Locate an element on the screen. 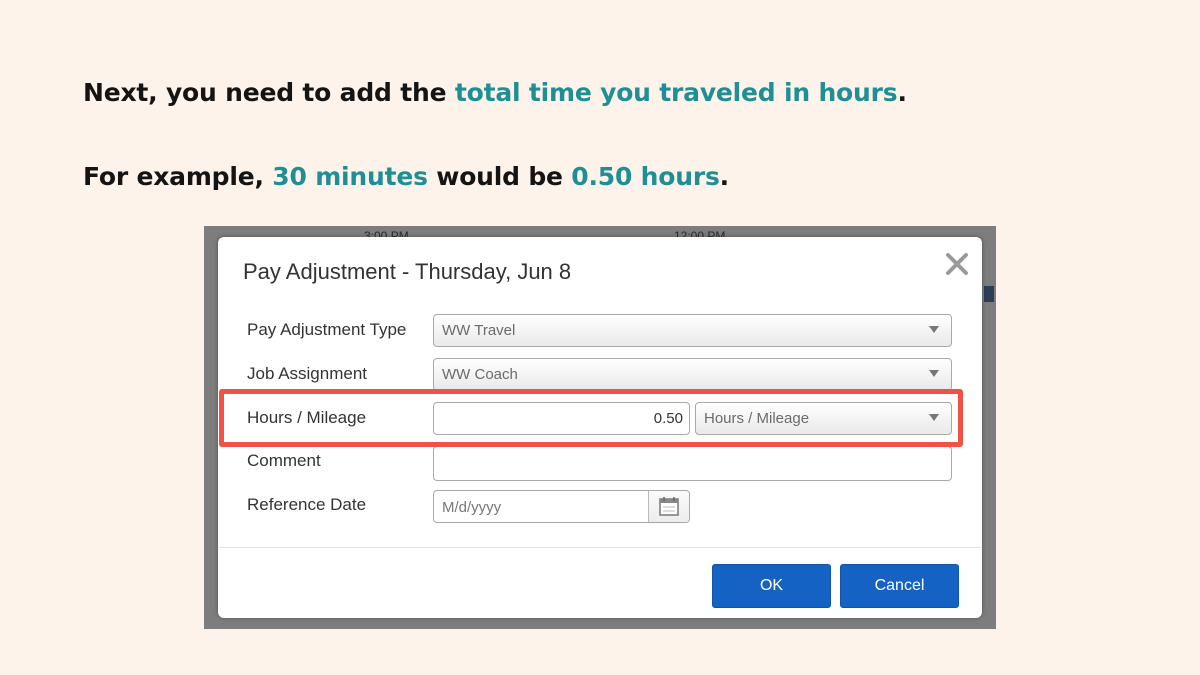 The width and height of the screenshot is (1200, 675). calendar-button is located at coordinates (668, 506).